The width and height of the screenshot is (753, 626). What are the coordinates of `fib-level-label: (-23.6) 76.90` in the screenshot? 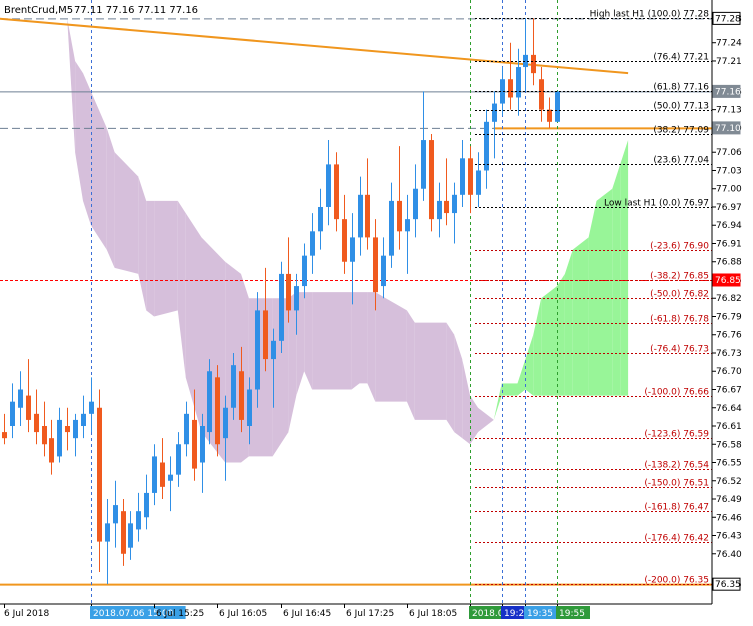 It's located at (679, 247).